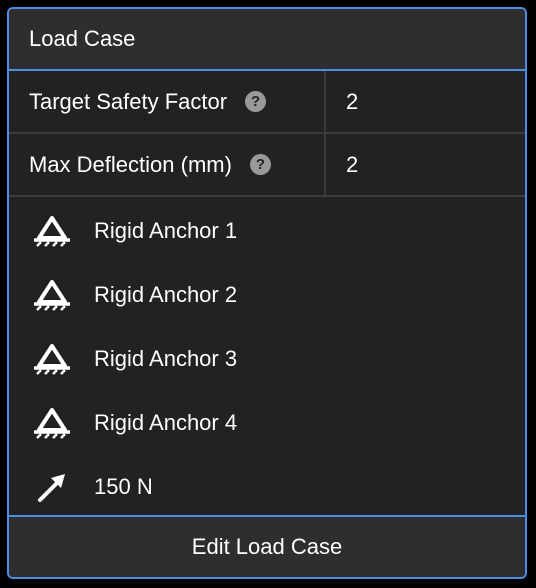  What do you see at coordinates (128, 101) in the screenshot?
I see `target-safety-factor-label: Target Safety Factor` at bounding box center [128, 101].